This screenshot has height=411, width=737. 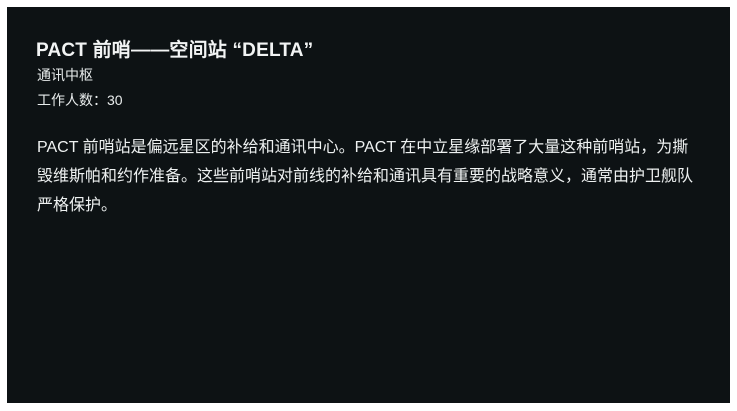 I want to click on crew-count: 工作人数：30, so click(x=80, y=100).